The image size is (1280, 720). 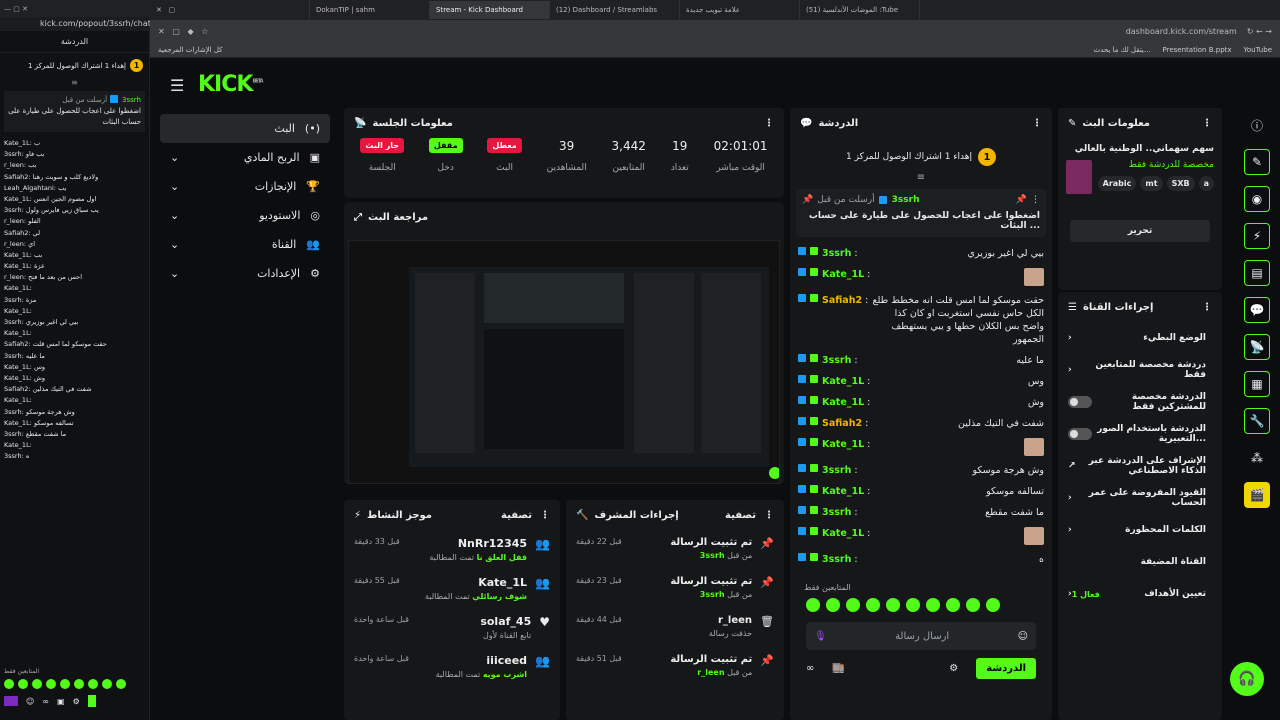 What do you see at coordinates (245, 186) in the screenshot?
I see `sidebar-item-2: ⌄ الإنجازات 🏆` at bounding box center [245, 186].